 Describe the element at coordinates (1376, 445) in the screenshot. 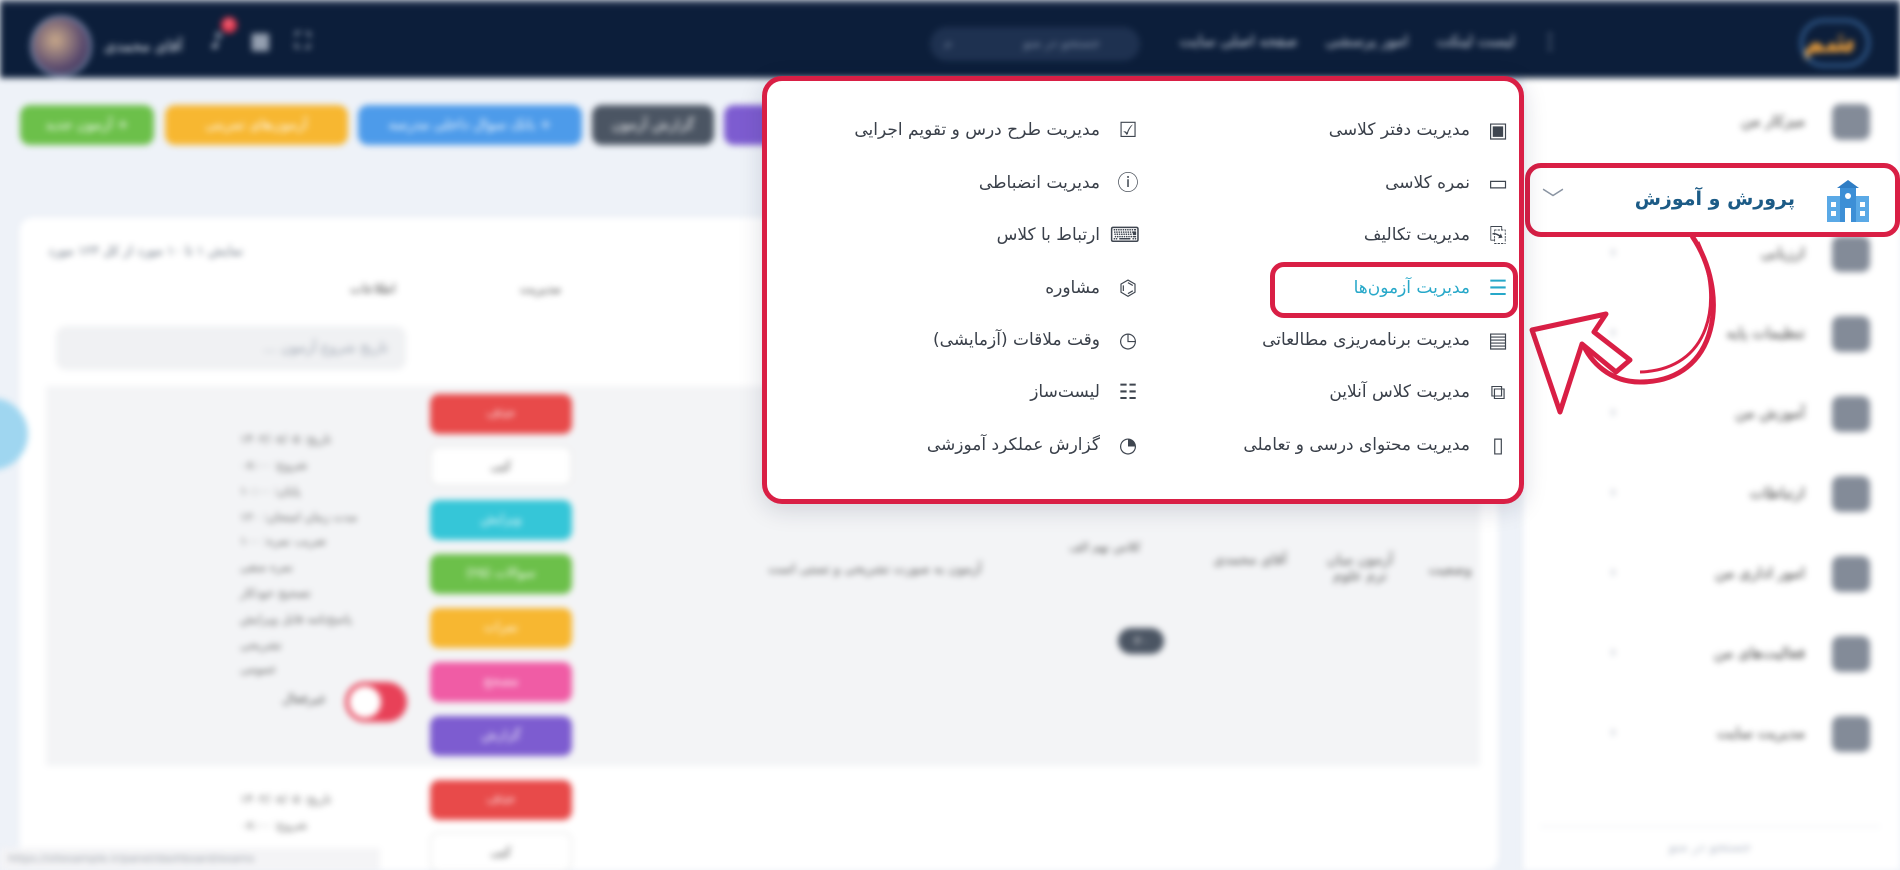

I see `menu-item-content: ▯ مدیریت محتوای درسی و تعاملی` at that location.